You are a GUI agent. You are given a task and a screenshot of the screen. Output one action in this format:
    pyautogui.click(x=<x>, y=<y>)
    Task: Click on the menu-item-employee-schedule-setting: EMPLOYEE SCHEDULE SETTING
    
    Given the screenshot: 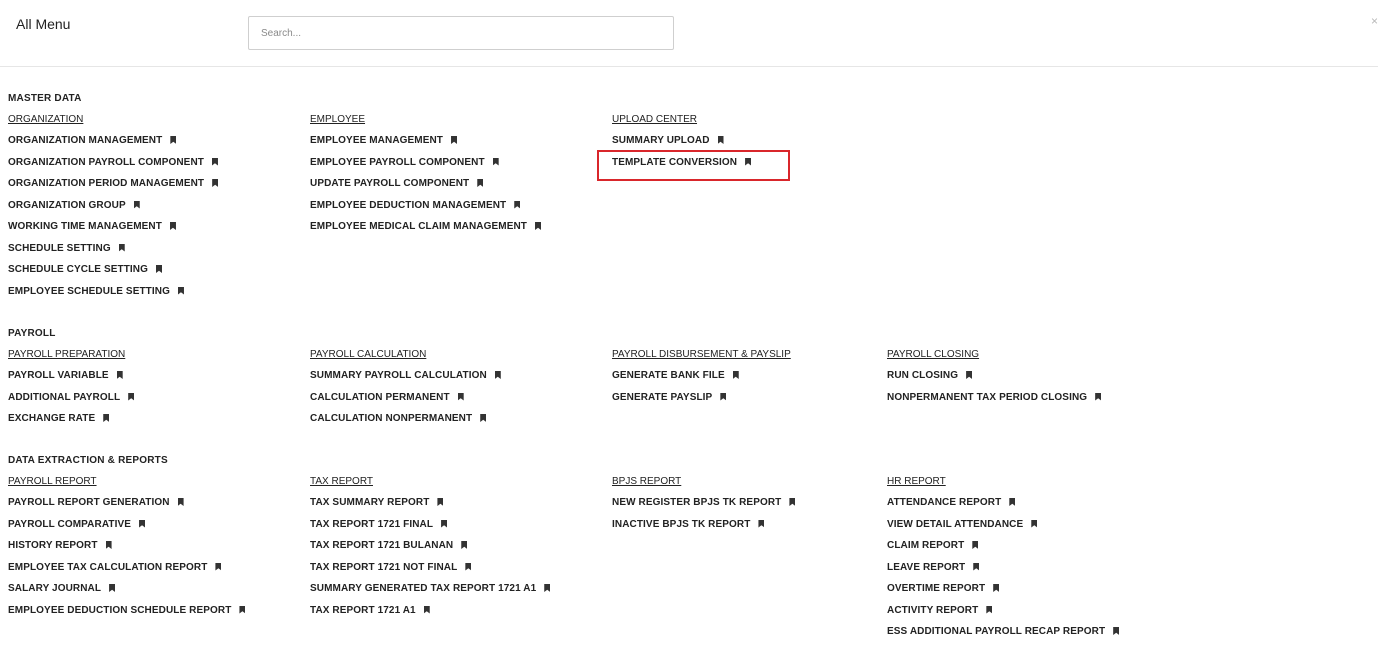 What is the action you would take?
    pyautogui.click(x=153, y=296)
    